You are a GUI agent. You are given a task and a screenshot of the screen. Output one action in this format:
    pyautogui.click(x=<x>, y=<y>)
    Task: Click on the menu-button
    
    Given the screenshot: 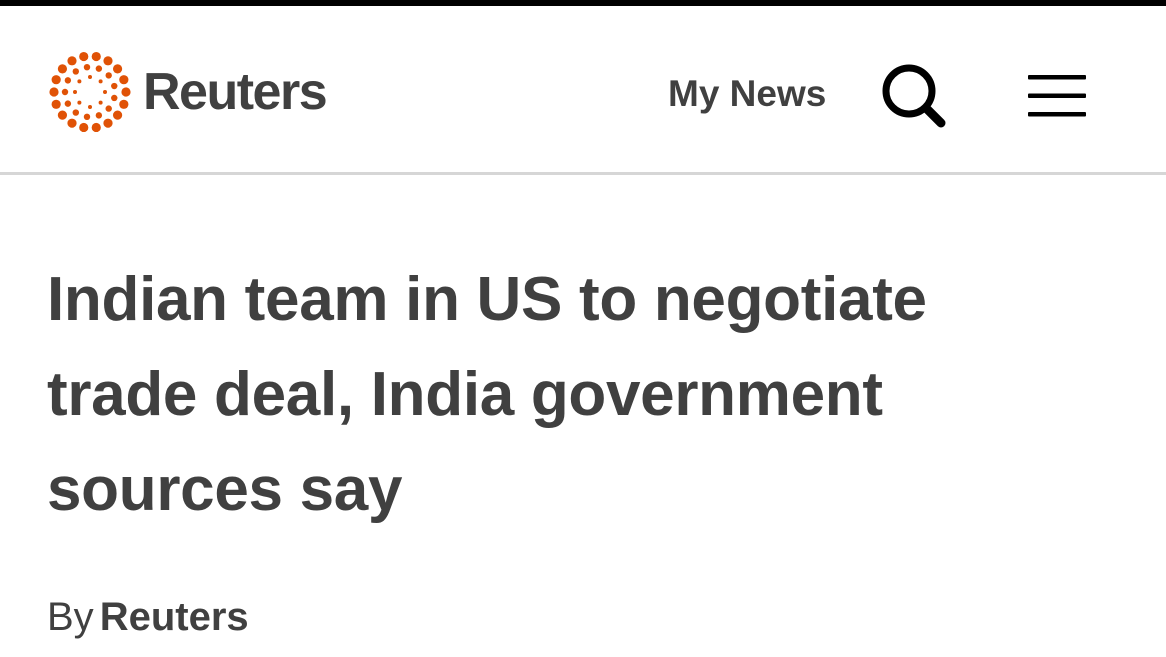 What is the action you would take?
    pyautogui.click(x=1057, y=96)
    